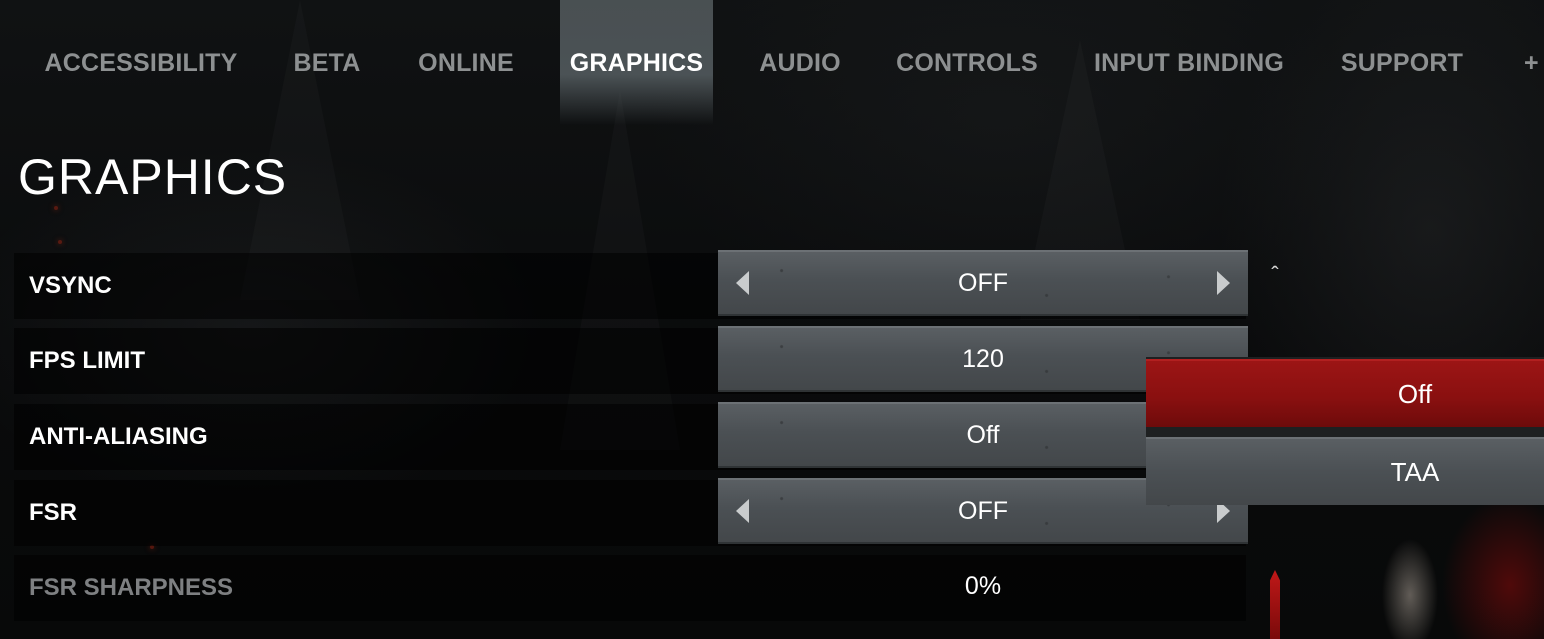 The width and height of the screenshot is (1544, 639). What do you see at coordinates (1345, 471) in the screenshot?
I see `dropdown-option-taa: TAA` at bounding box center [1345, 471].